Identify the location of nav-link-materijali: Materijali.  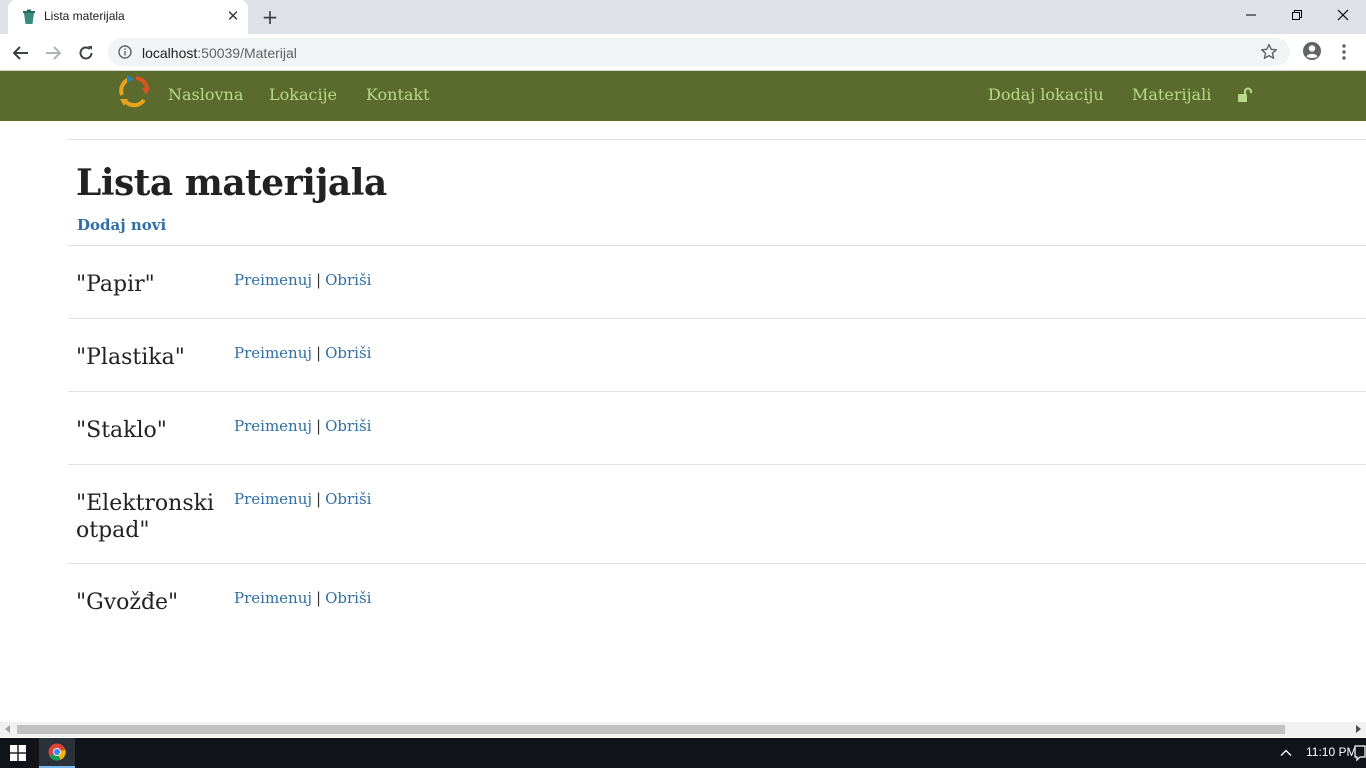
(1171, 94).